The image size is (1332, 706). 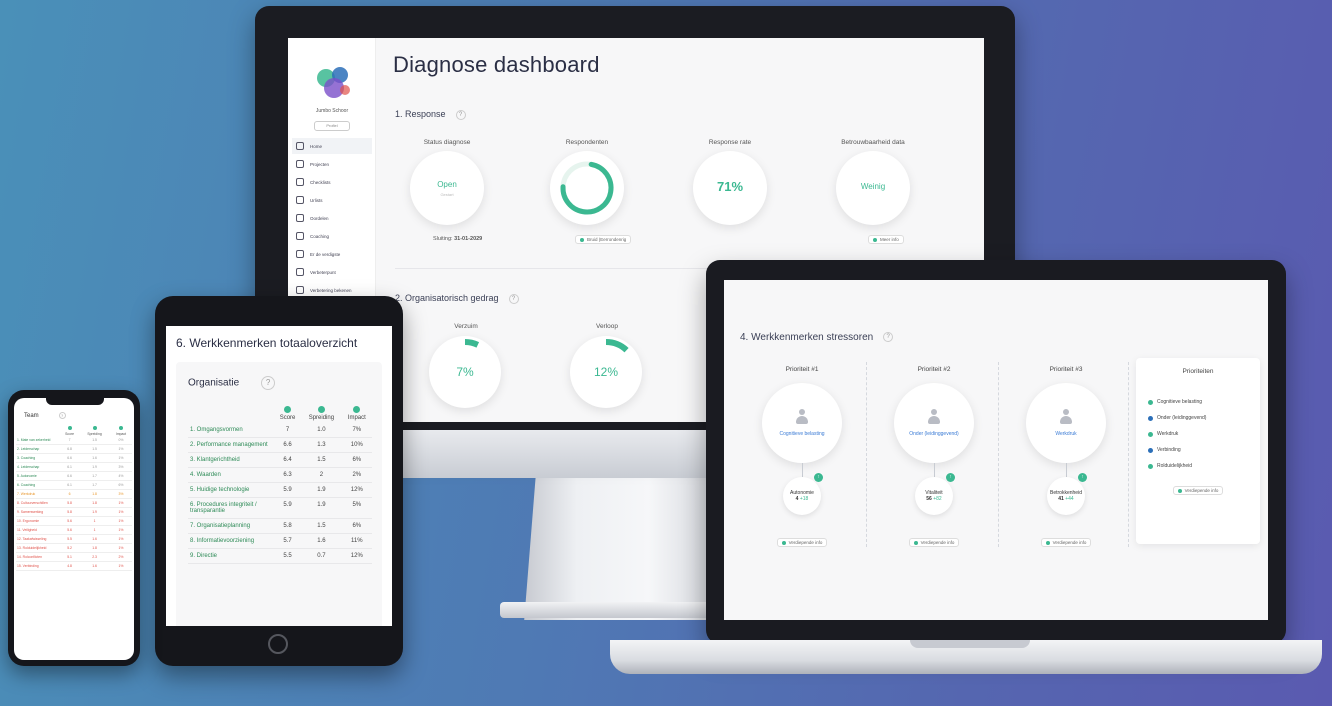 I want to click on kpi-circle: Weinig, so click(x=873, y=188).